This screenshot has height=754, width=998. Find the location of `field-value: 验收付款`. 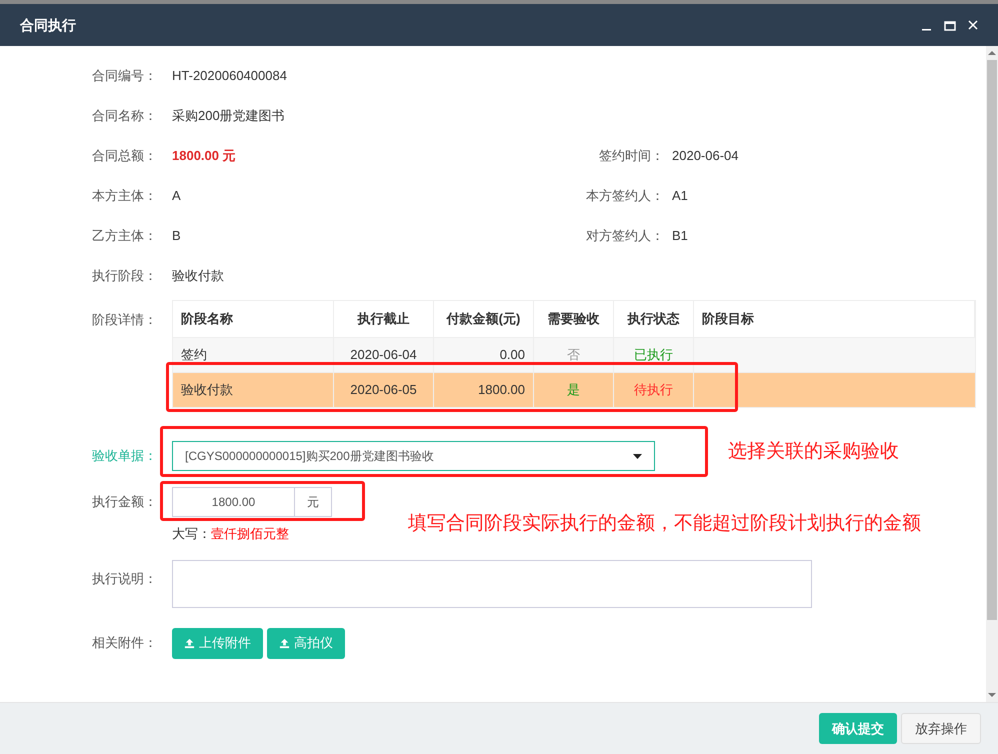

field-value: 验收付款 is located at coordinates (198, 276).